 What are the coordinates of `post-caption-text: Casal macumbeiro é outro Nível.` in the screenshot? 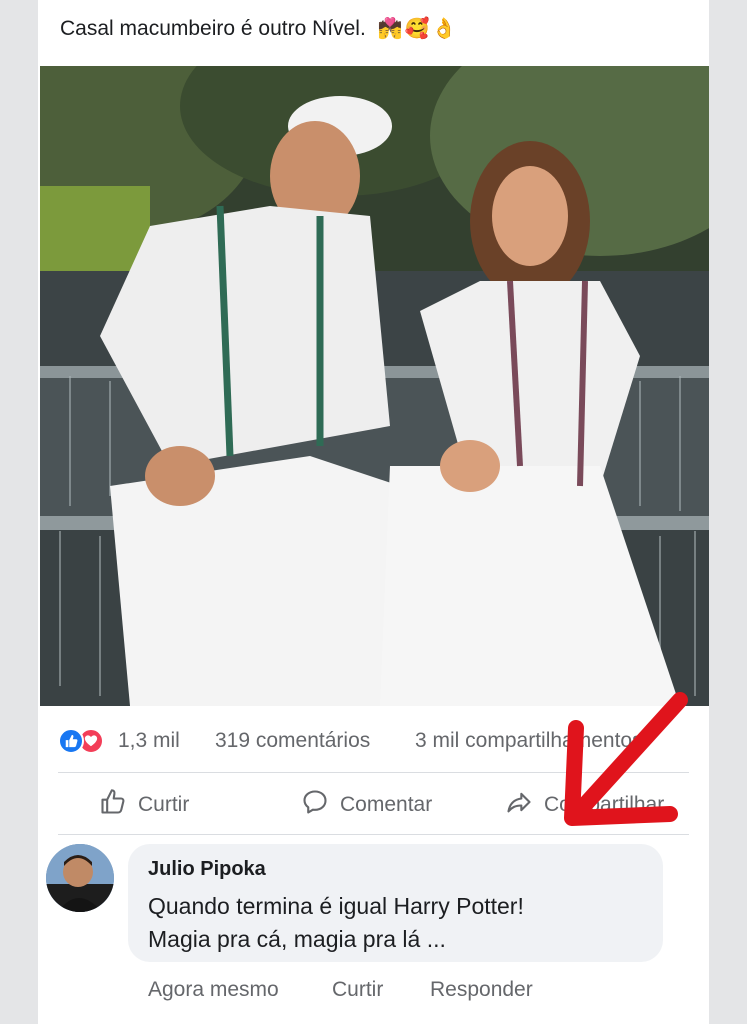 It's located at (213, 28).